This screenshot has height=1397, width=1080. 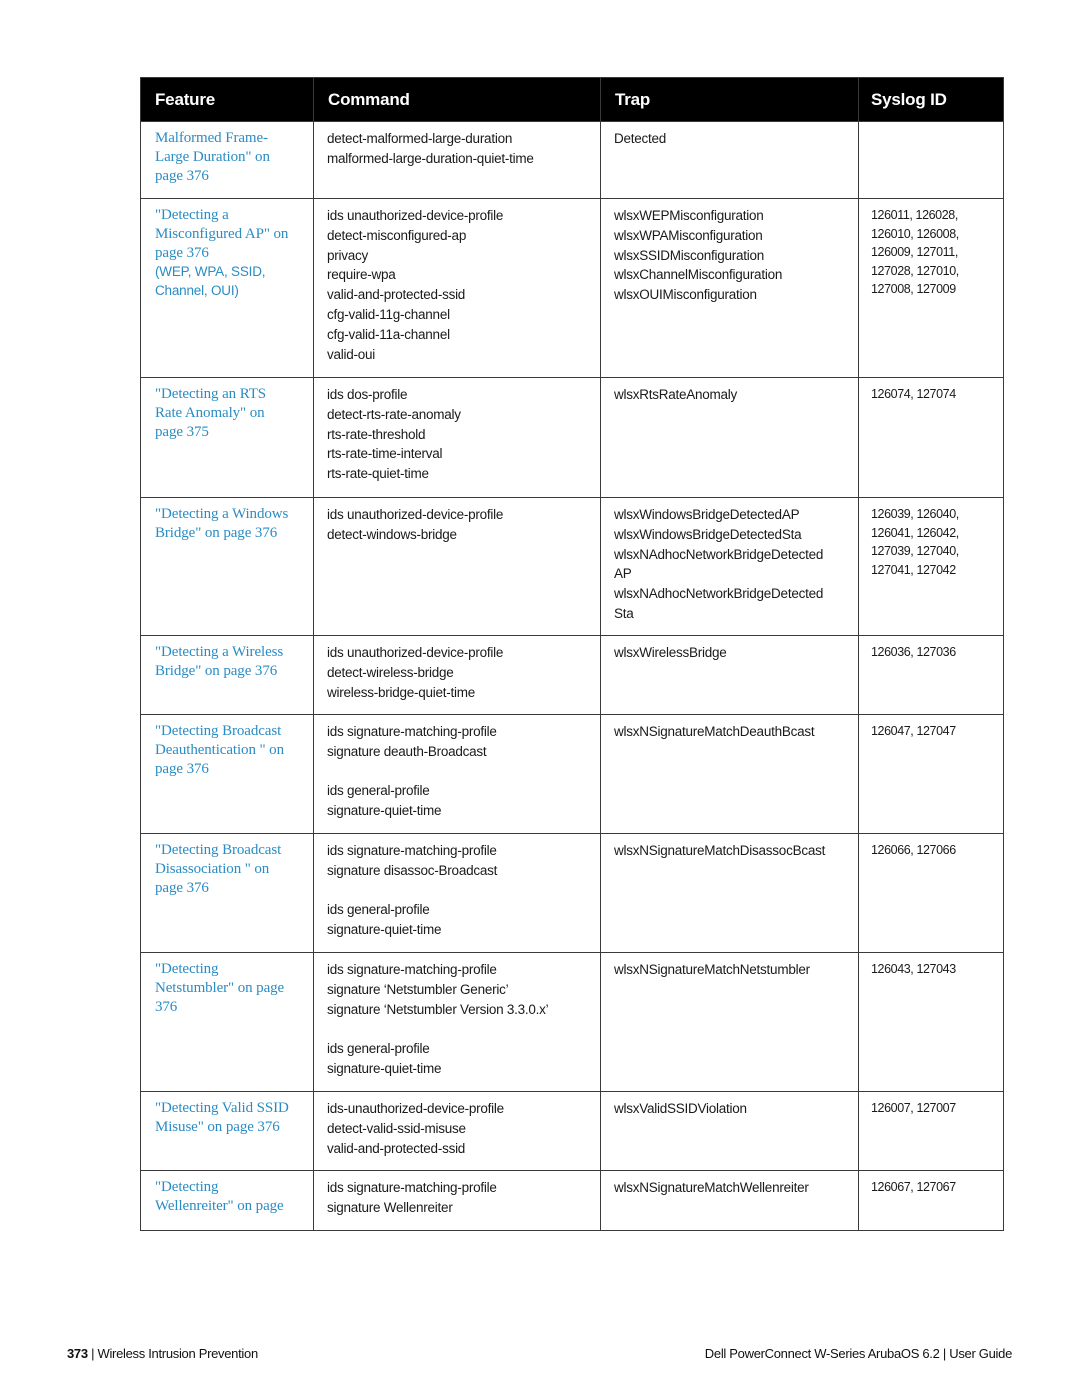 What do you see at coordinates (676, 394) in the screenshot?
I see `trap-name: wlsxRtsRateAnomaly` at bounding box center [676, 394].